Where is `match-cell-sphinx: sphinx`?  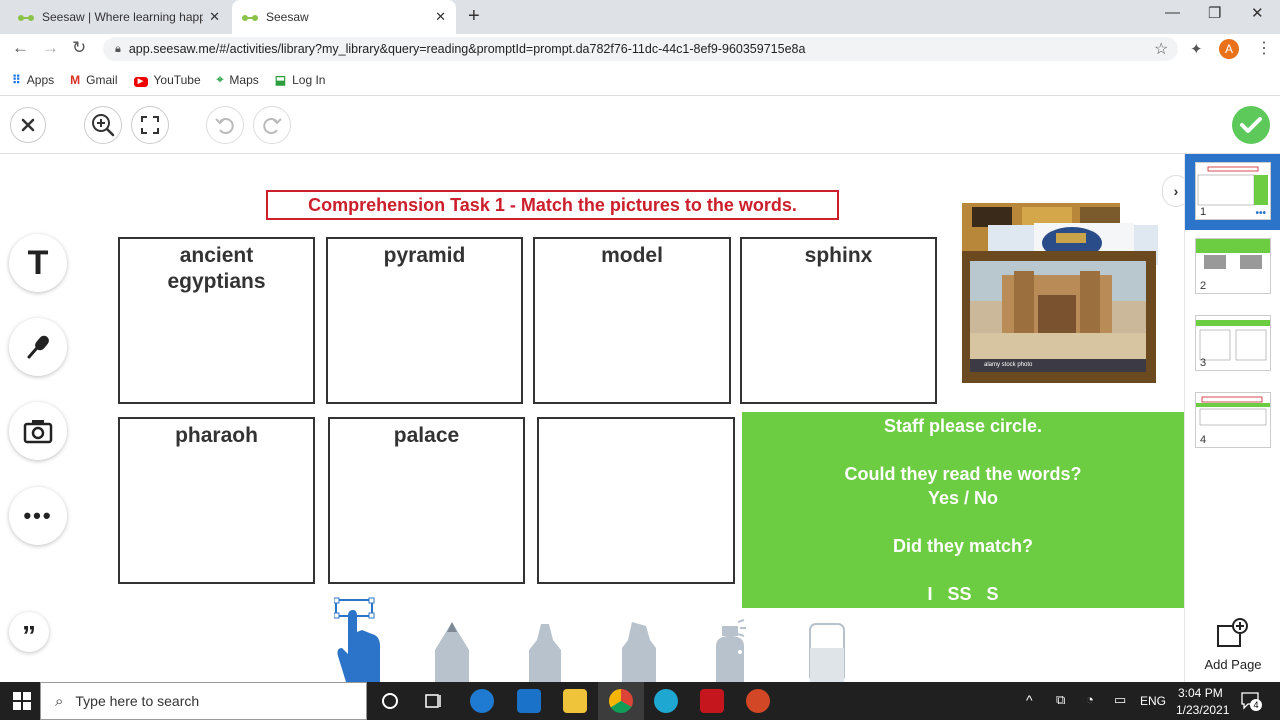 match-cell-sphinx: sphinx is located at coordinates (838, 320).